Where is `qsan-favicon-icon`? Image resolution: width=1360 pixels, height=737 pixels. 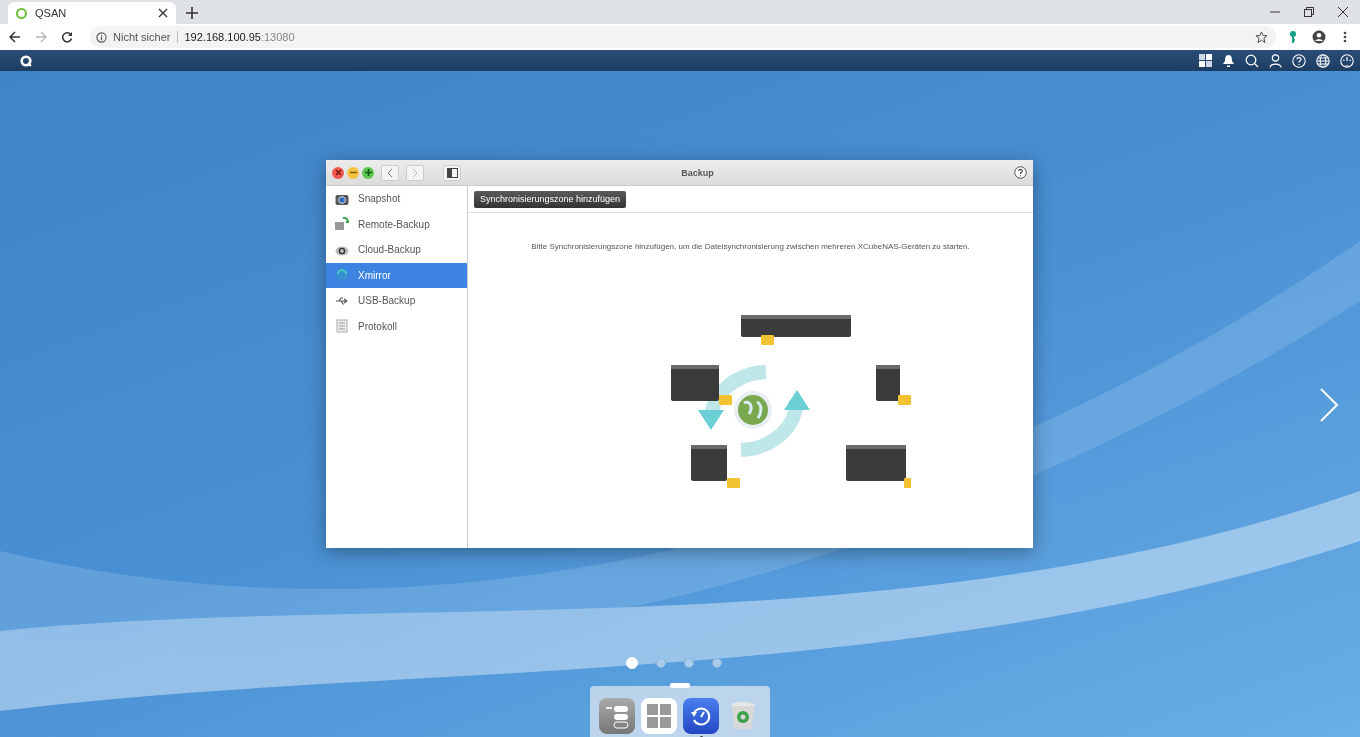 qsan-favicon-icon is located at coordinates (21, 13).